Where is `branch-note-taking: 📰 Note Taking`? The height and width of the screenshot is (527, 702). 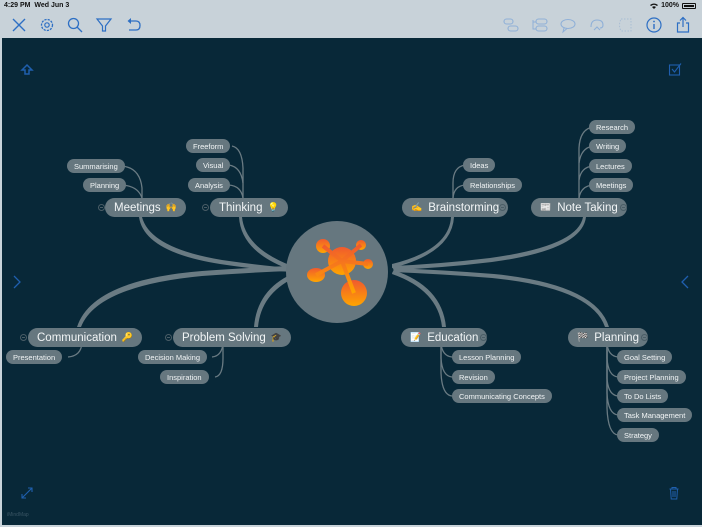
branch-note-taking: 📰 Note Taking is located at coordinates (579, 207).